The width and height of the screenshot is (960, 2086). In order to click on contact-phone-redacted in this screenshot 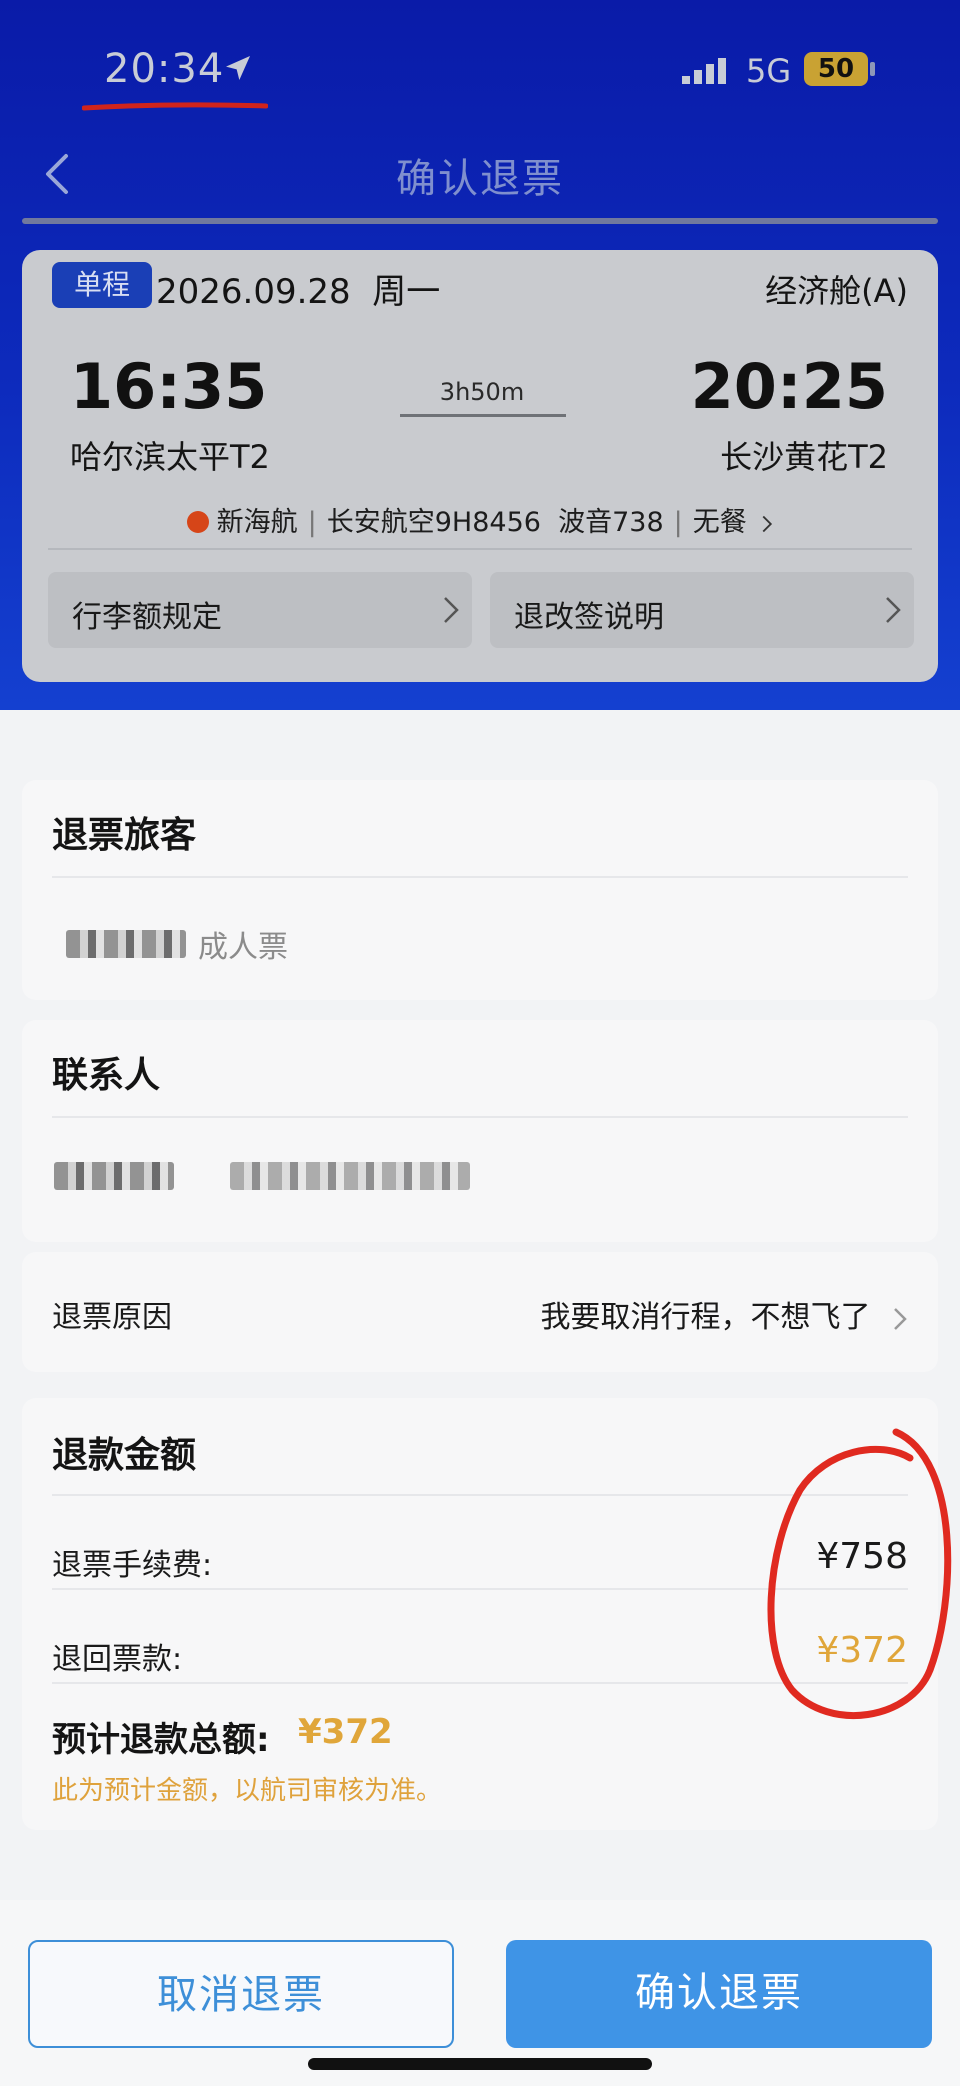, I will do `click(350, 1176)`.